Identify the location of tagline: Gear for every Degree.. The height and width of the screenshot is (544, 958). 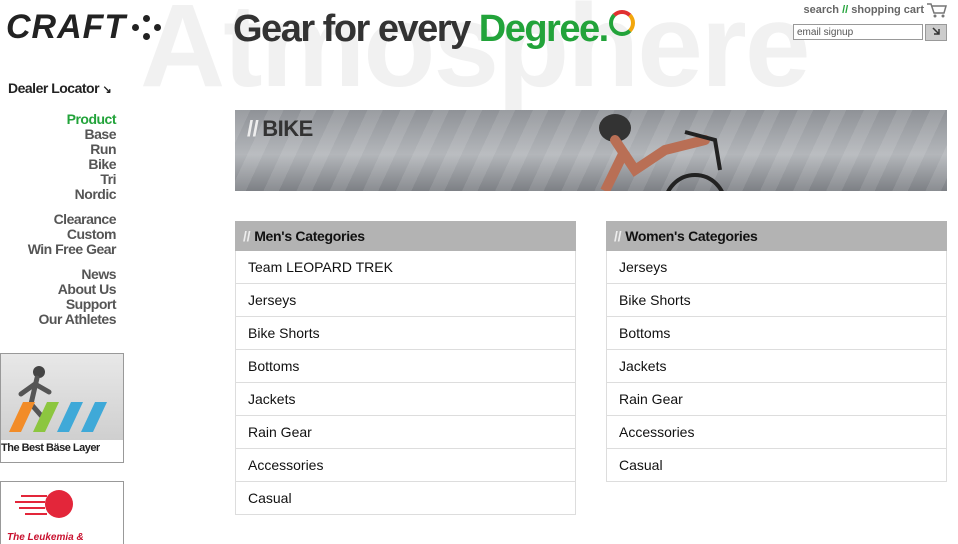
(434, 29).